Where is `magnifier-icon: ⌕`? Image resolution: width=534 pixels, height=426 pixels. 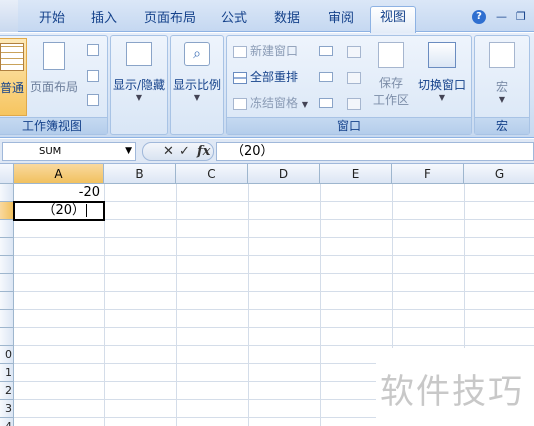 magnifier-icon: ⌕ is located at coordinates (197, 54).